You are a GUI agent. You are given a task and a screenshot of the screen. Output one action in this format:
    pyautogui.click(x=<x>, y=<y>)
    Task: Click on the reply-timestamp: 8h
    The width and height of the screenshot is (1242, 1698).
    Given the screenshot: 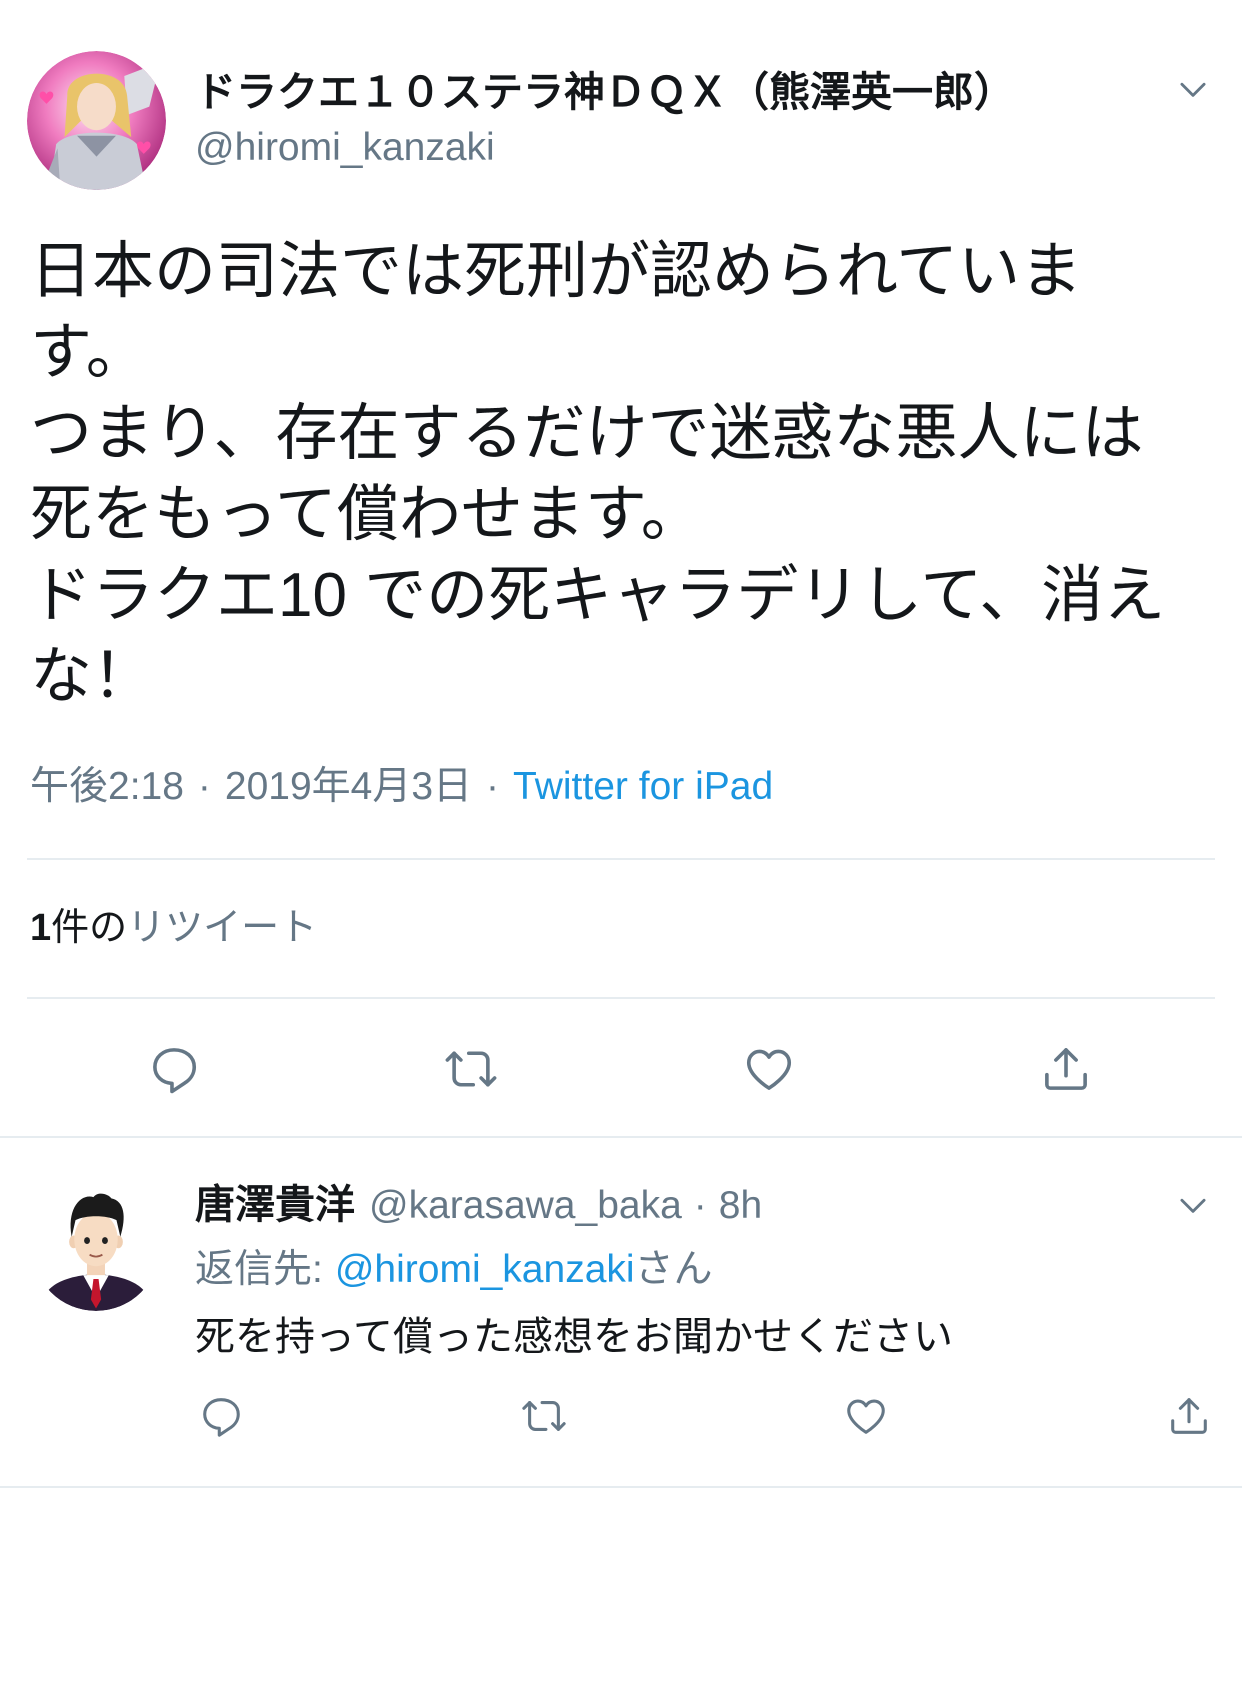 What is the action you would take?
    pyautogui.click(x=740, y=1205)
    